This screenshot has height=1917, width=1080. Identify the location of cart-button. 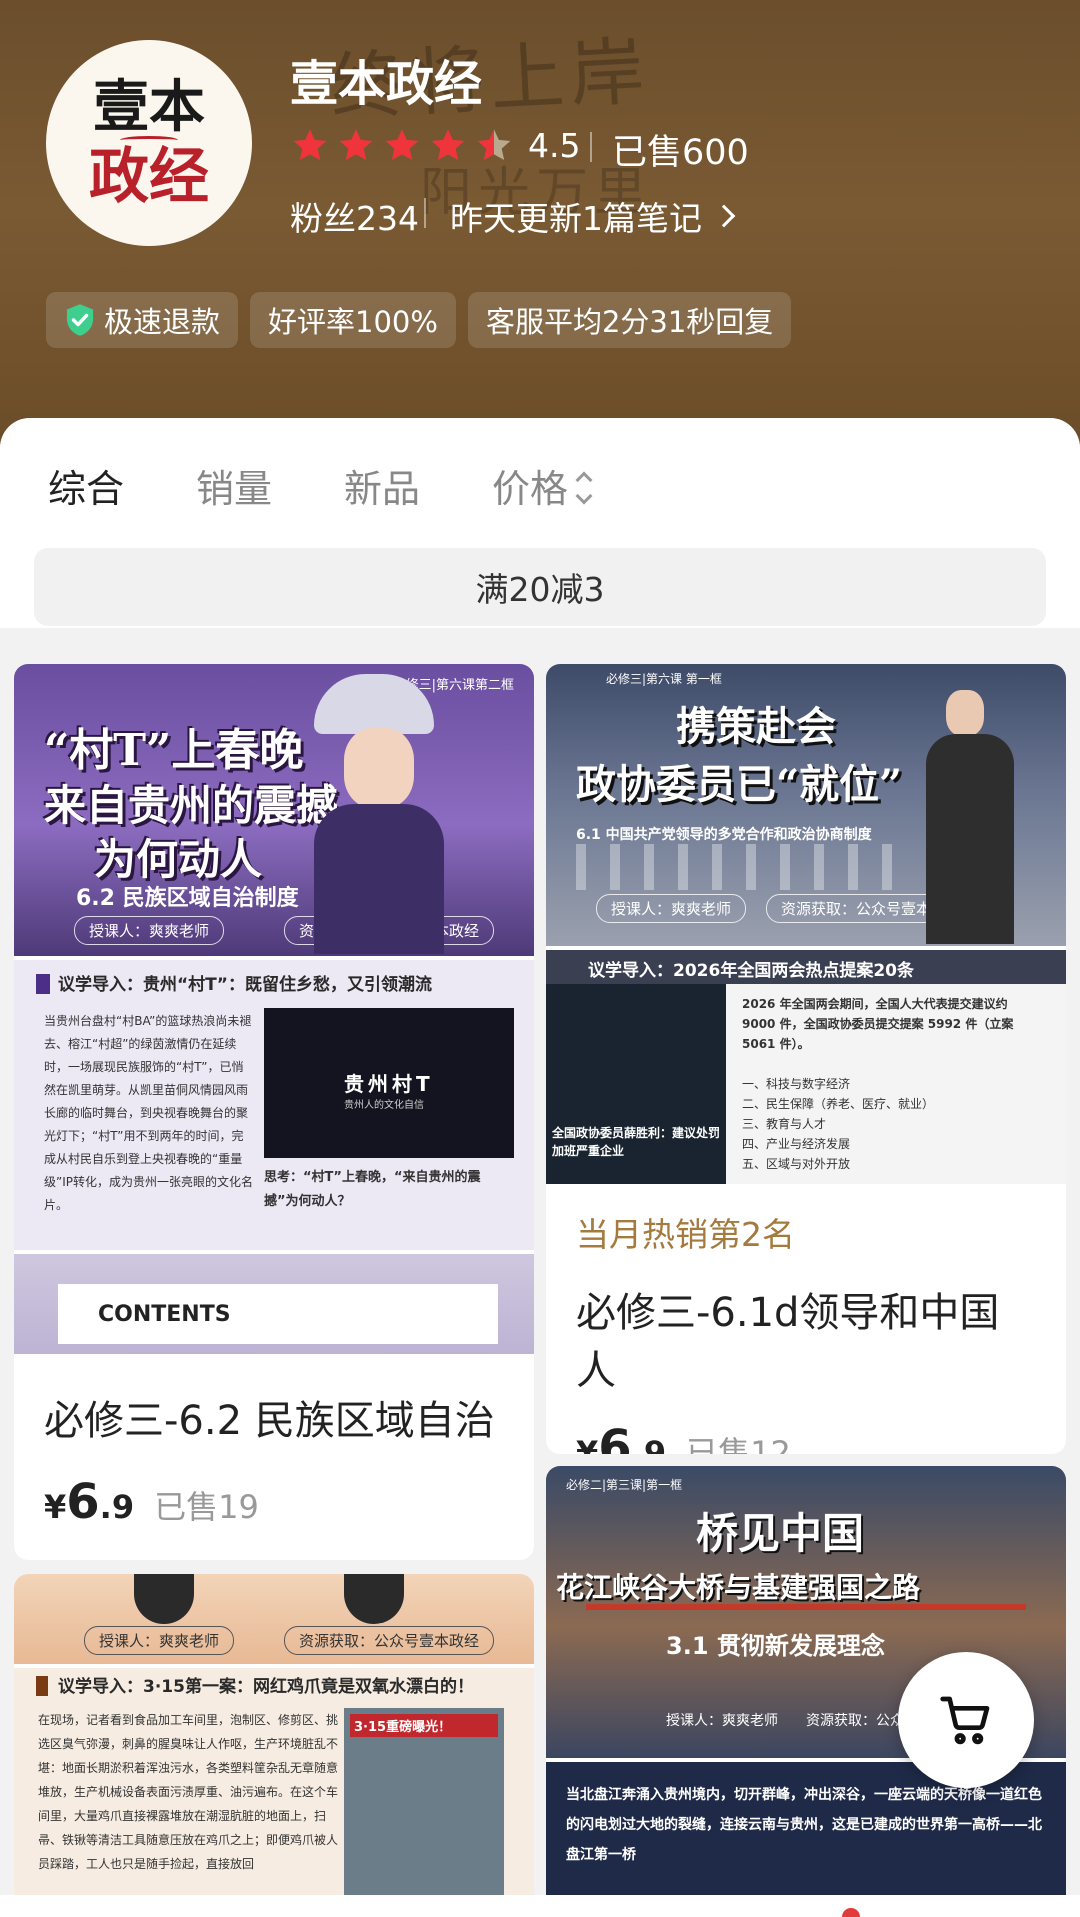
(966, 1720).